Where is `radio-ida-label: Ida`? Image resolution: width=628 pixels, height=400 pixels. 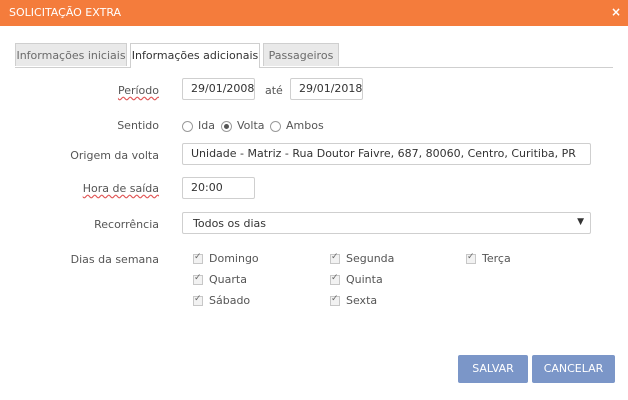
radio-ida-label: Ida is located at coordinates (206, 125).